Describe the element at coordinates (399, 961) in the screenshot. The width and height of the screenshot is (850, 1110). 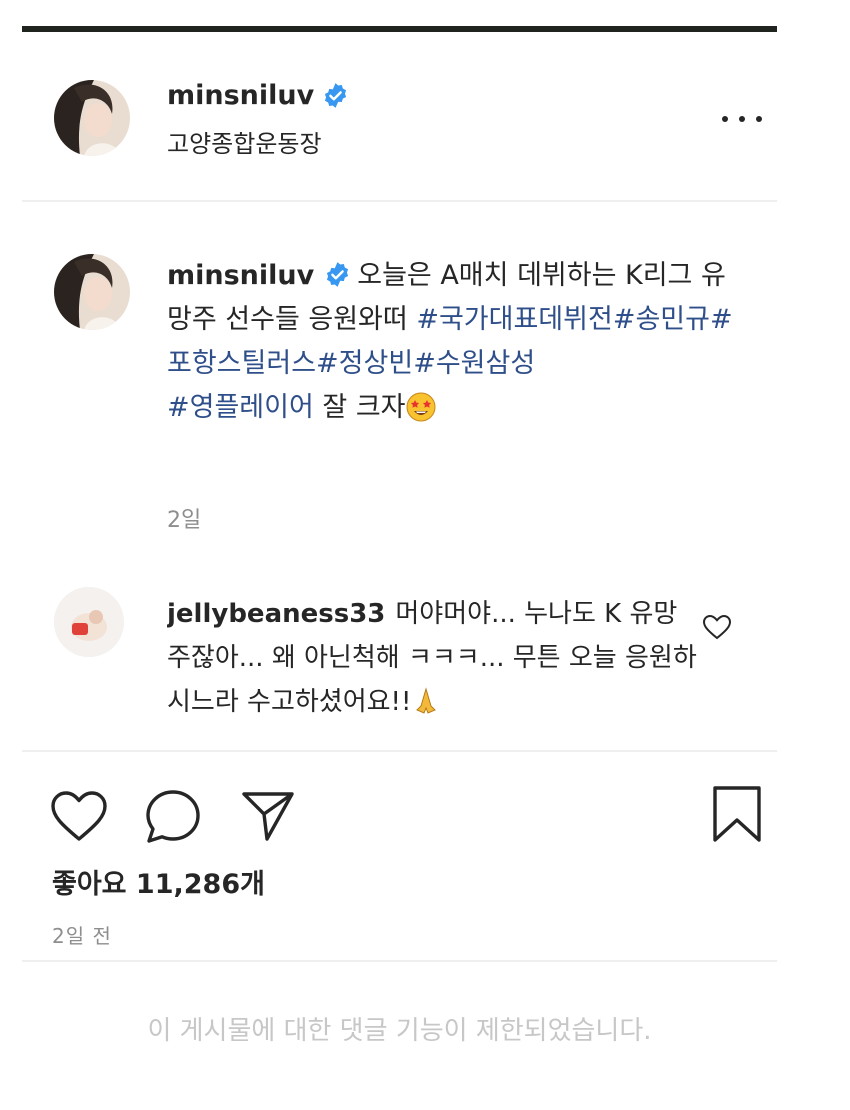
I see `footer-divider` at that location.